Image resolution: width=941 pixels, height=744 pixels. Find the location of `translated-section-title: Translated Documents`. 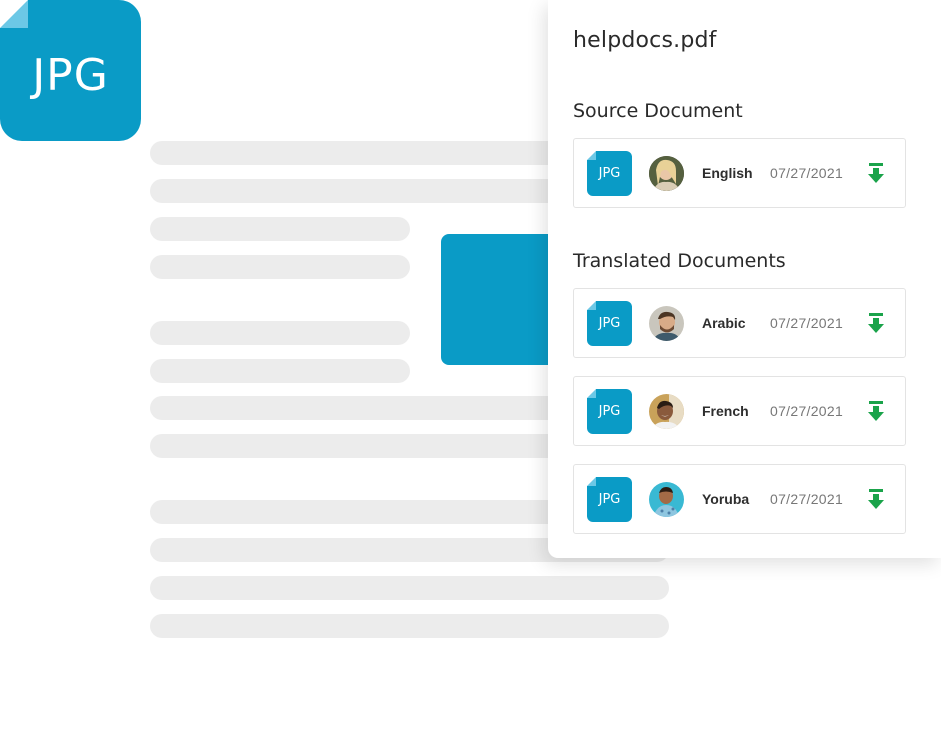

translated-section-title: Translated Documents is located at coordinates (679, 261).